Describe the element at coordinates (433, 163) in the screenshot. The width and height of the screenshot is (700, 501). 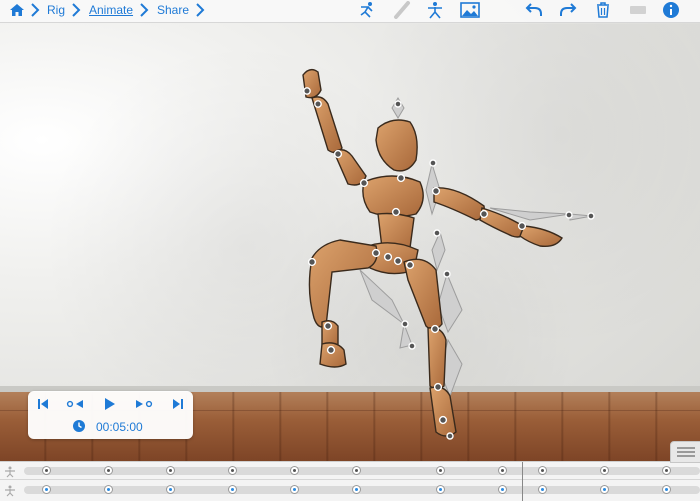
I see `joint-right-clavicle` at that location.